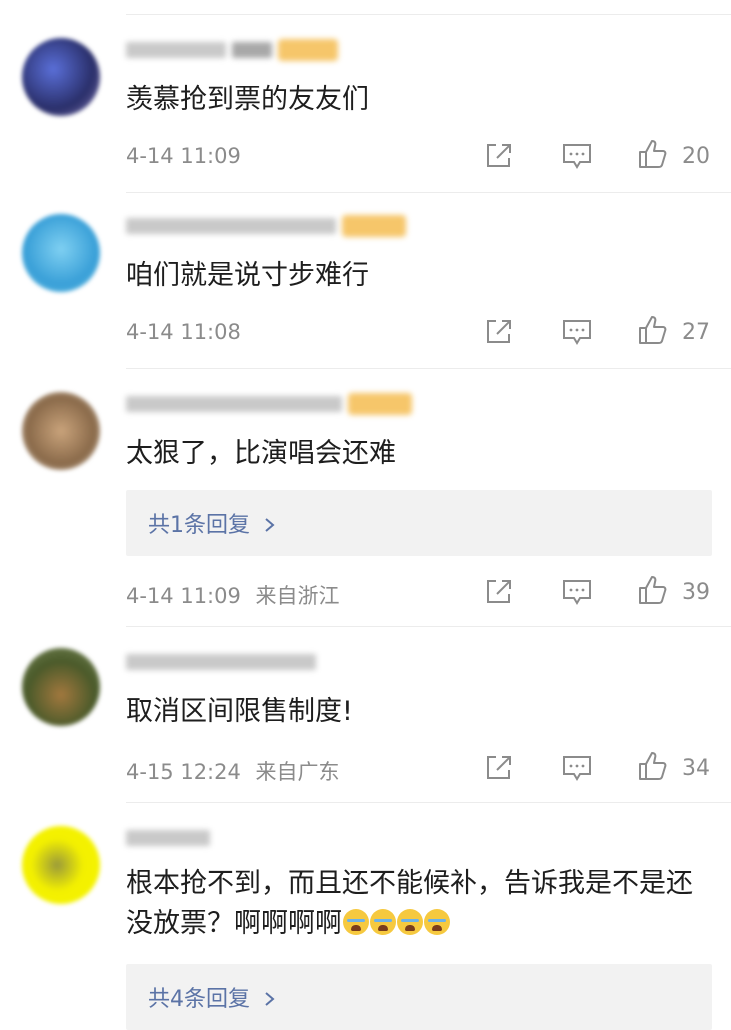  Describe the element at coordinates (183, 332) in the screenshot. I see `comment-time: 4-14 11:08` at that location.